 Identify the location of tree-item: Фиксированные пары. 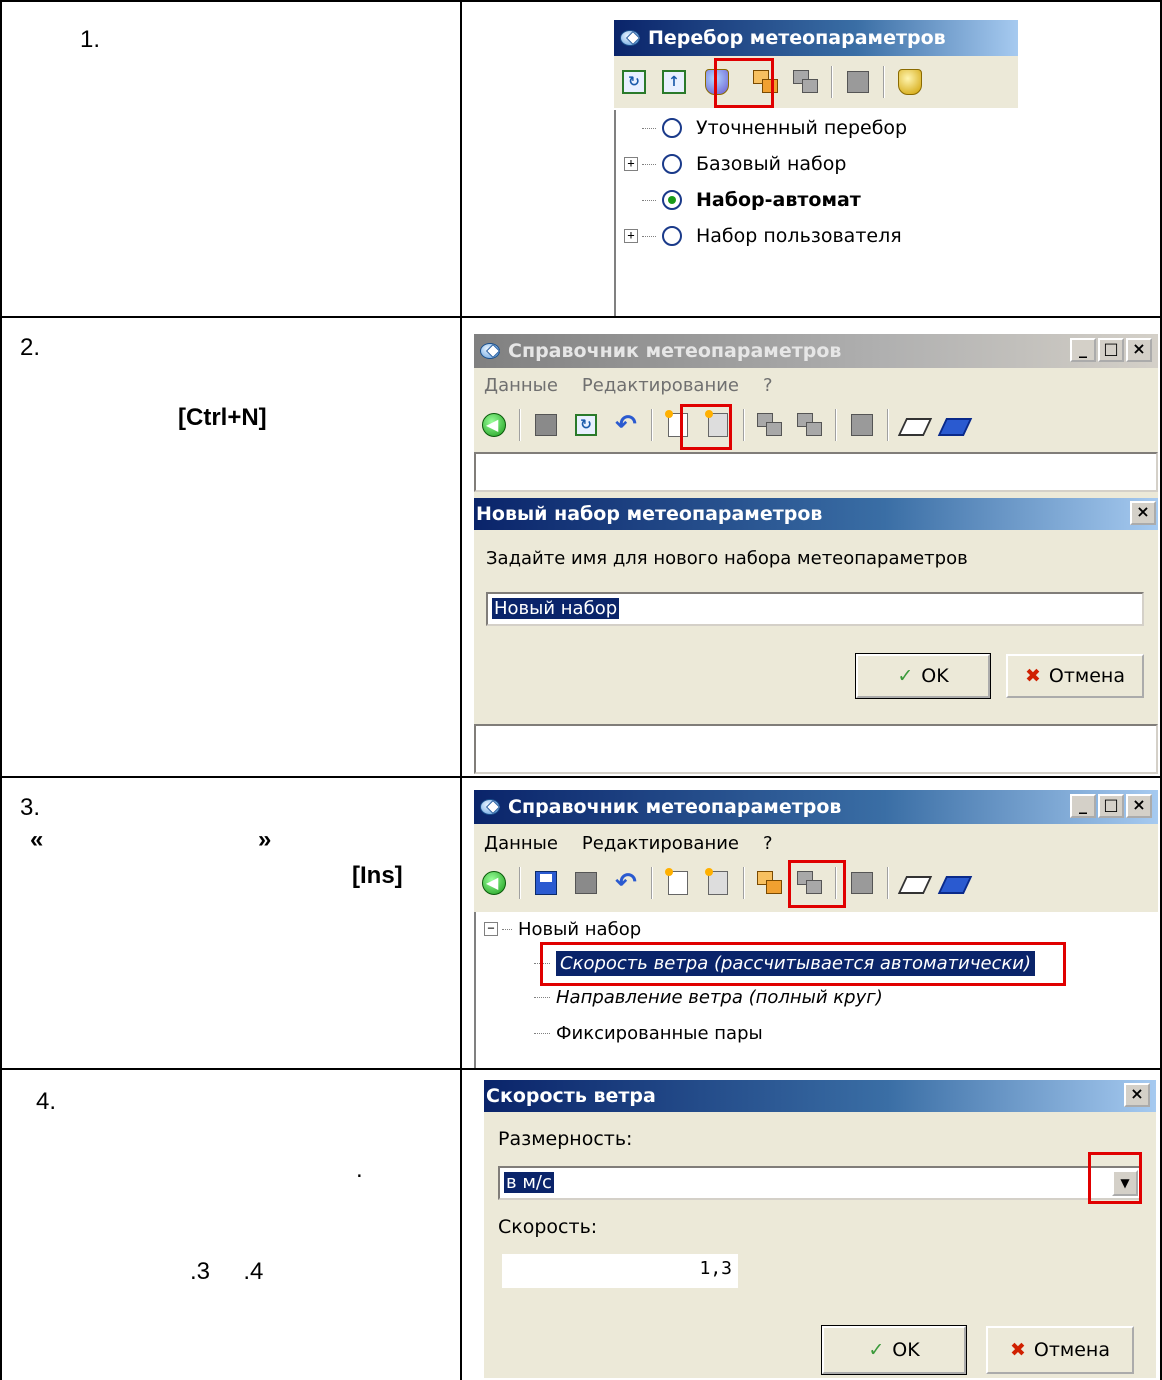
(648, 1033).